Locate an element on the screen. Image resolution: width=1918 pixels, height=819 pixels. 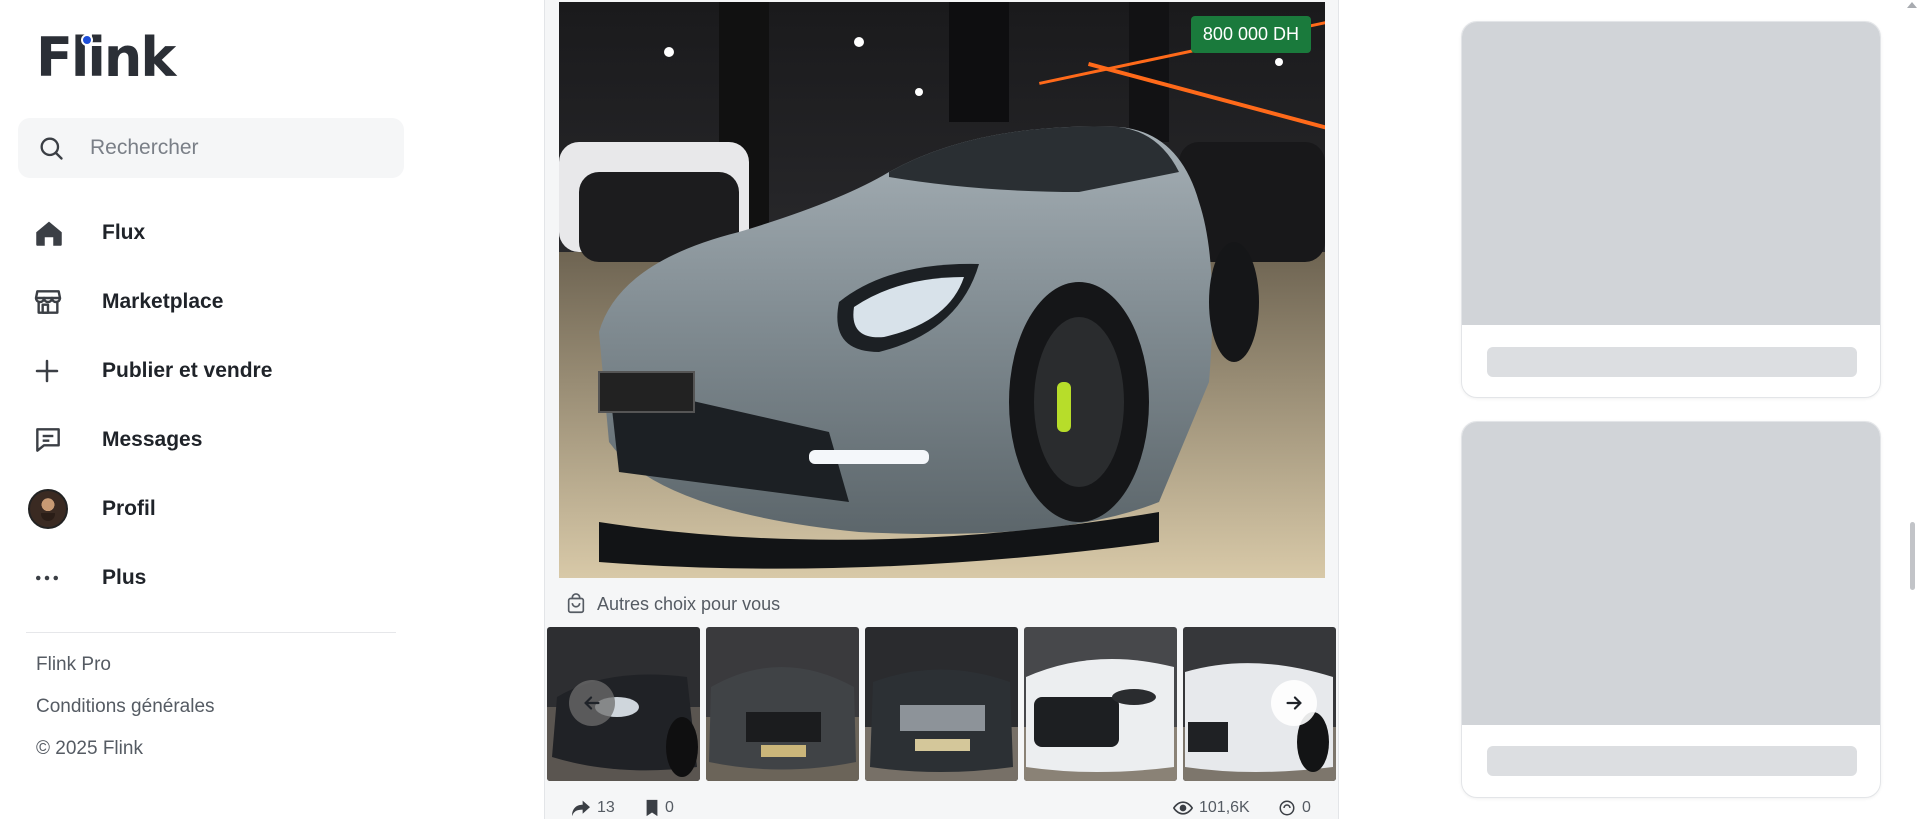
views-stat: 101,6K is located at coordinates (1211, 808).